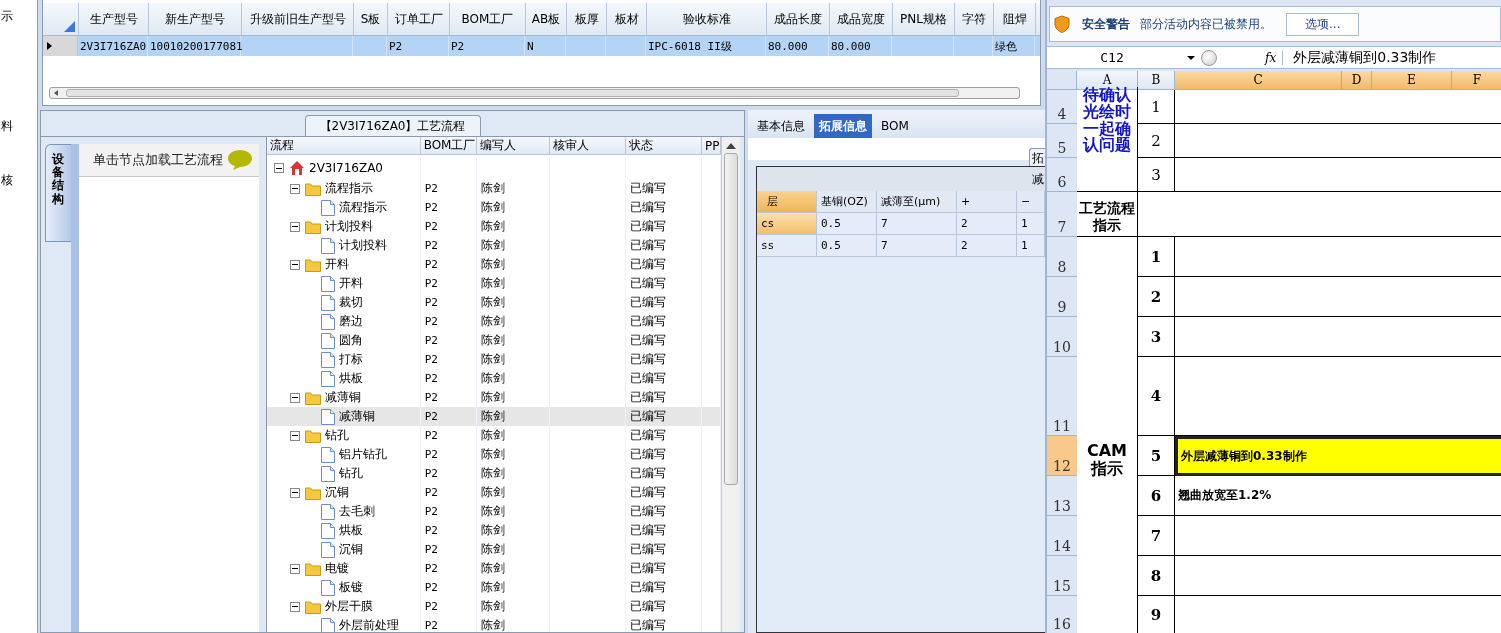  I want to click on column-header: 核审人, so click(588, 145).